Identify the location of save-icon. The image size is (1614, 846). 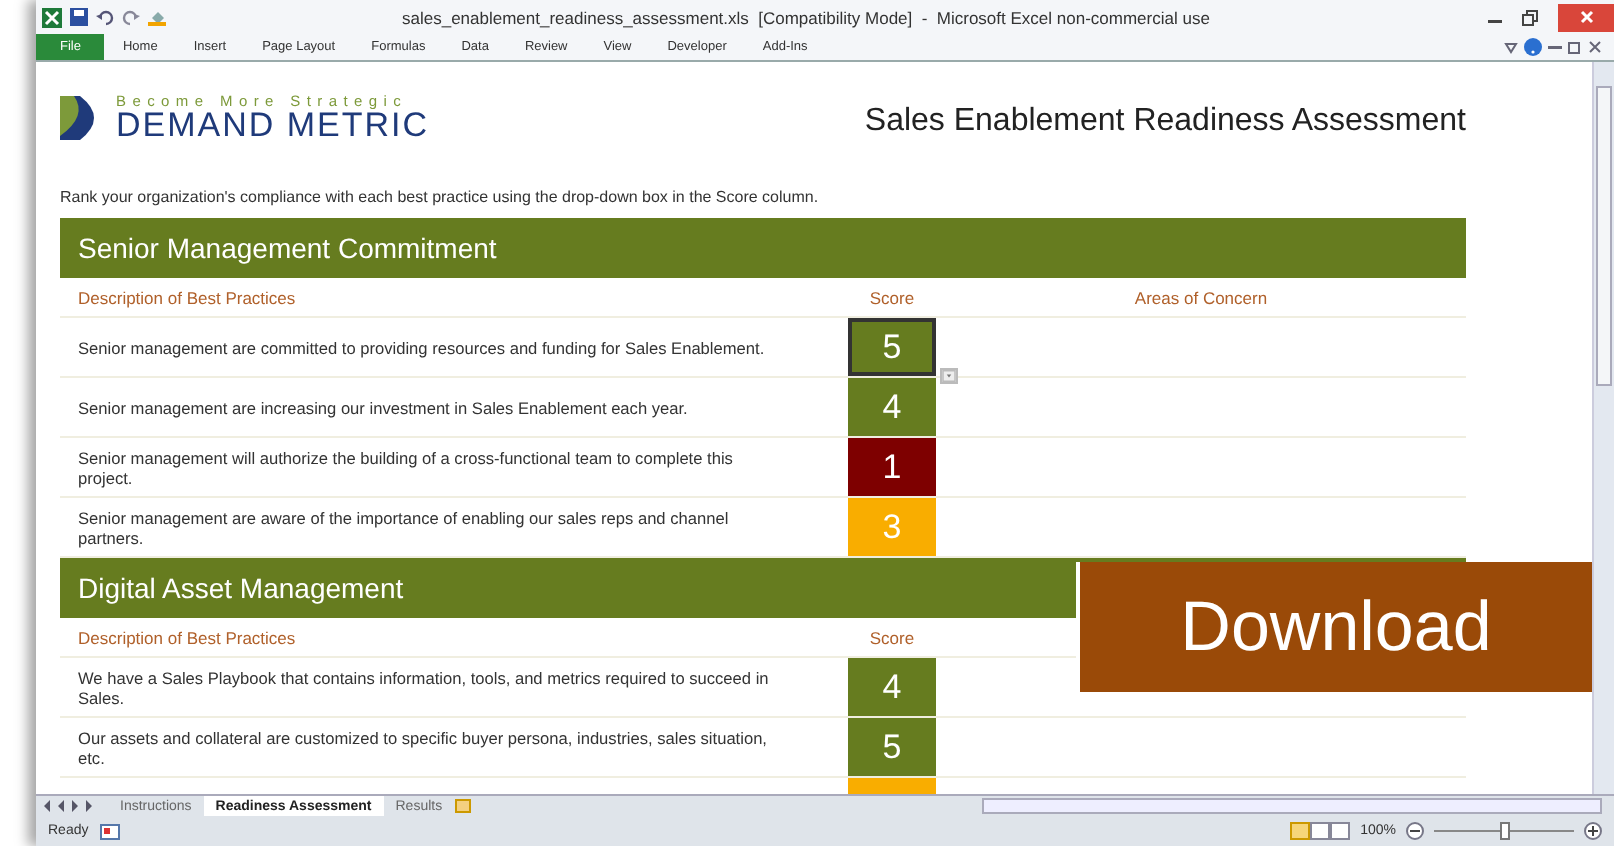
(79, 17).